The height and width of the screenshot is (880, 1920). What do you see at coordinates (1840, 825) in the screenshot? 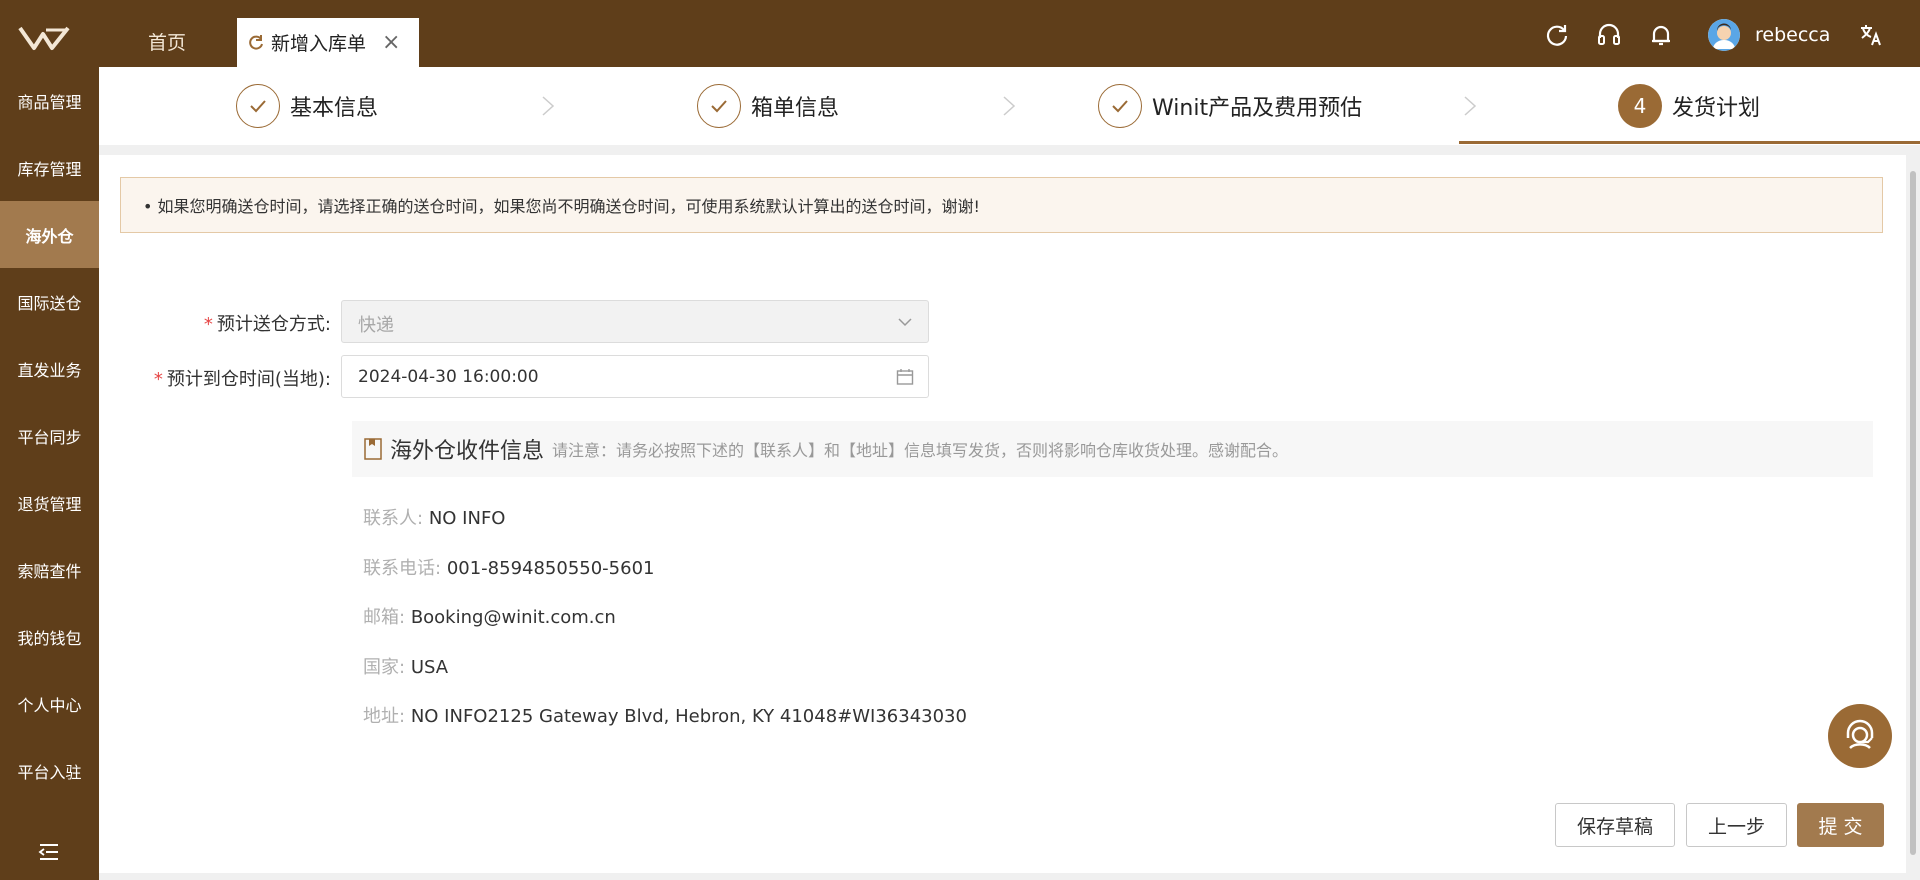
I see `submit-button: 提 交` at bounding box center [1840, 825].